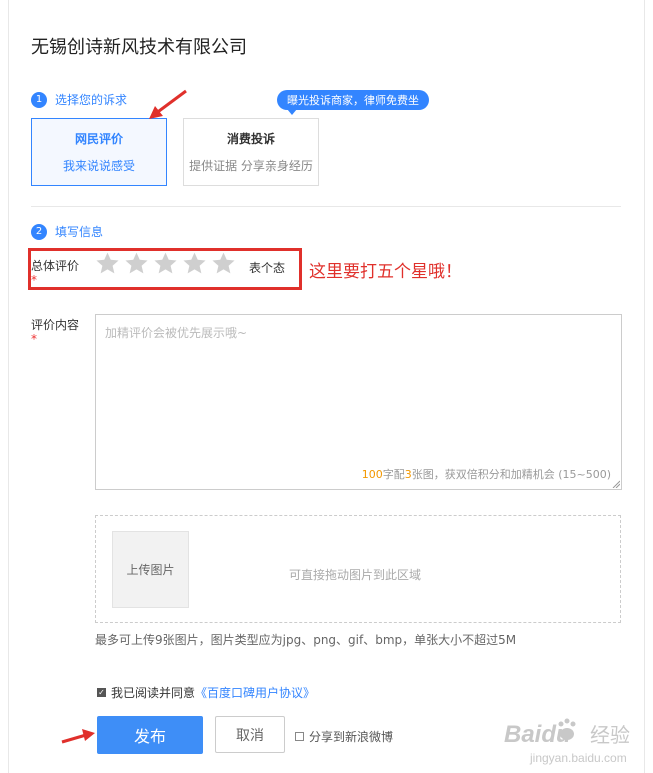  Describe the element at coordinates (98, 166) in the screenshot. I see `option-netizen-review-subtitle: 我来说说感受` at that location.